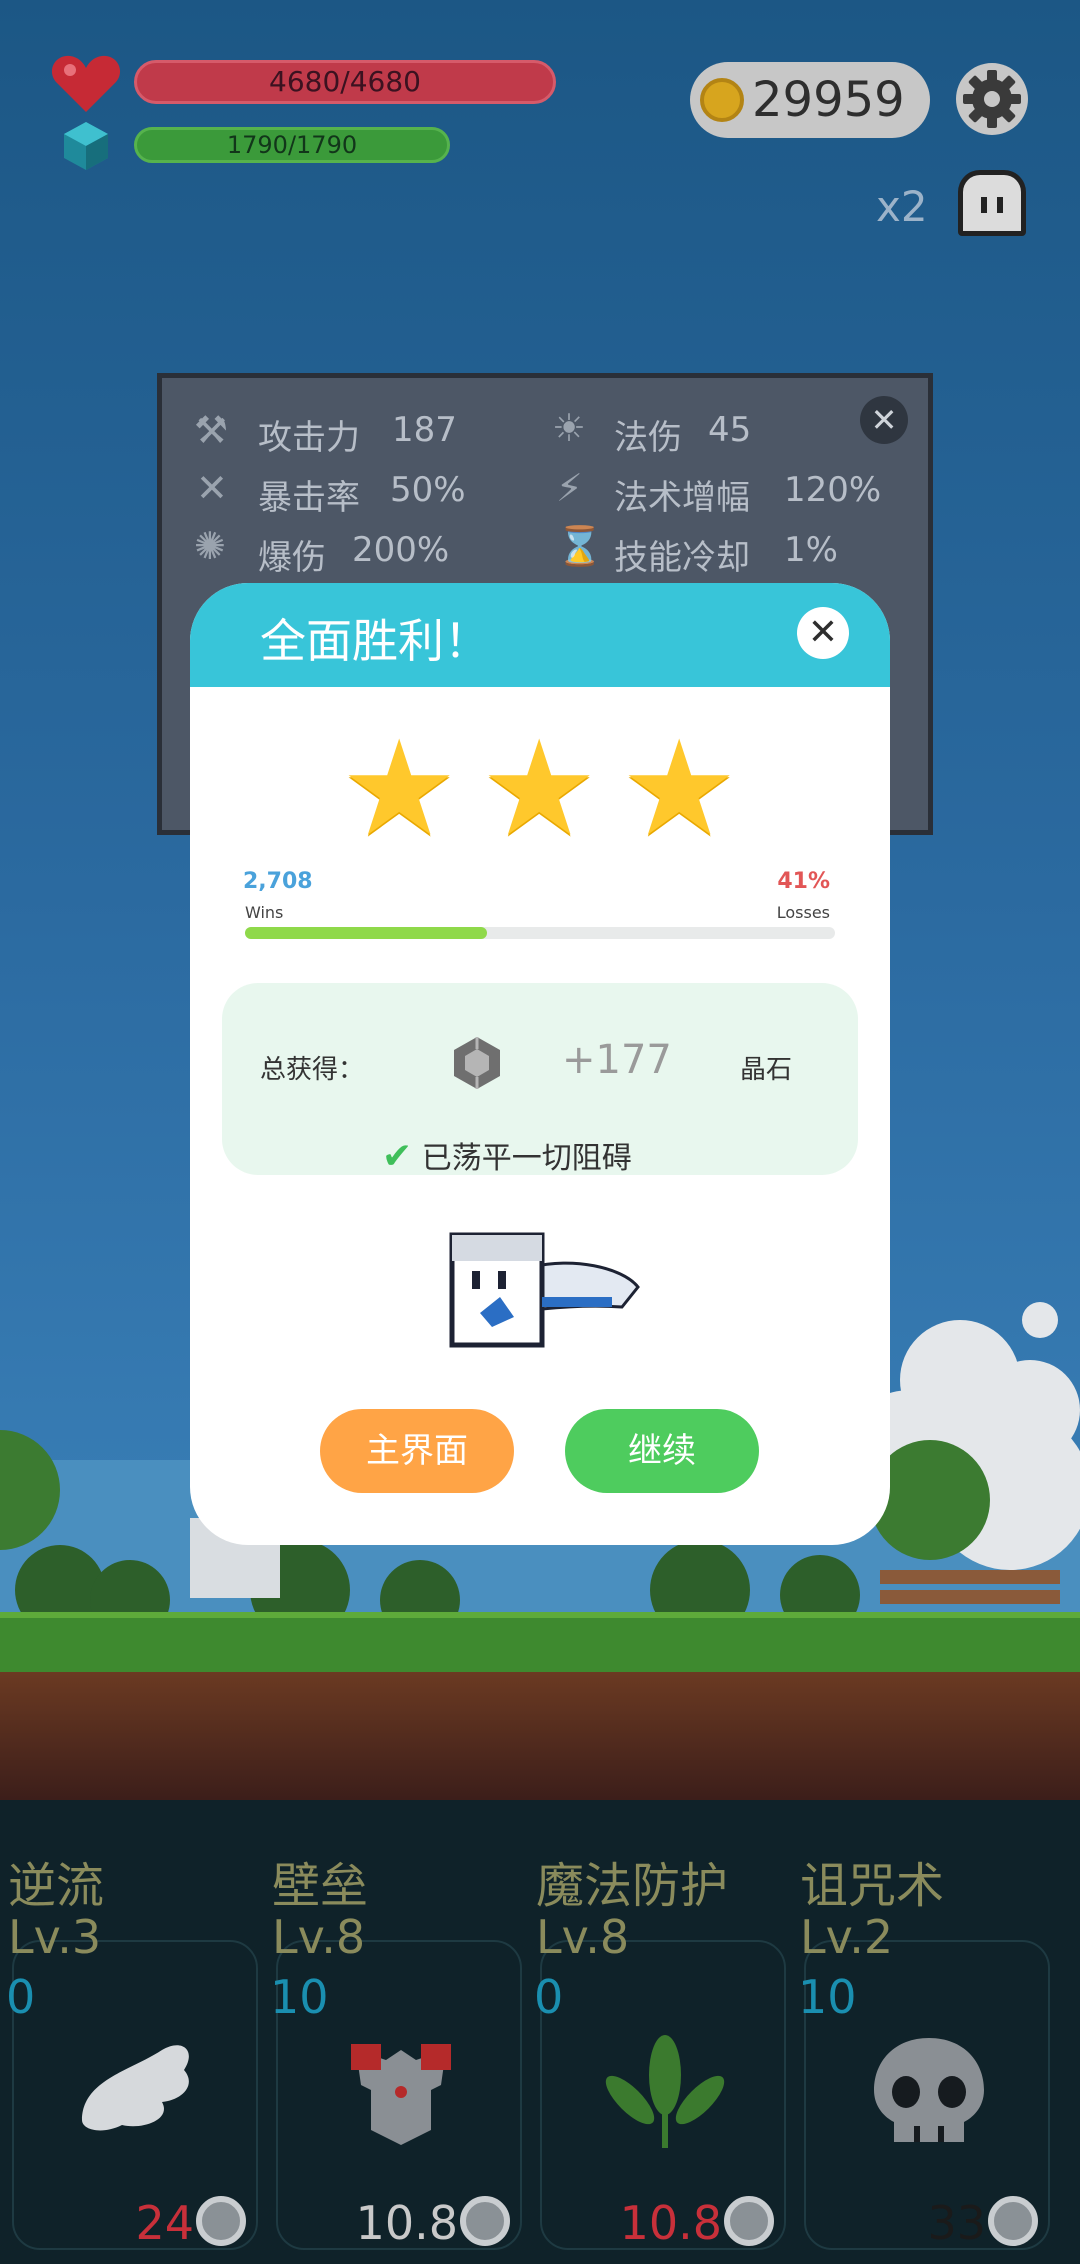  I want to click on skill-name: 壁垒, so click(320, 1886).